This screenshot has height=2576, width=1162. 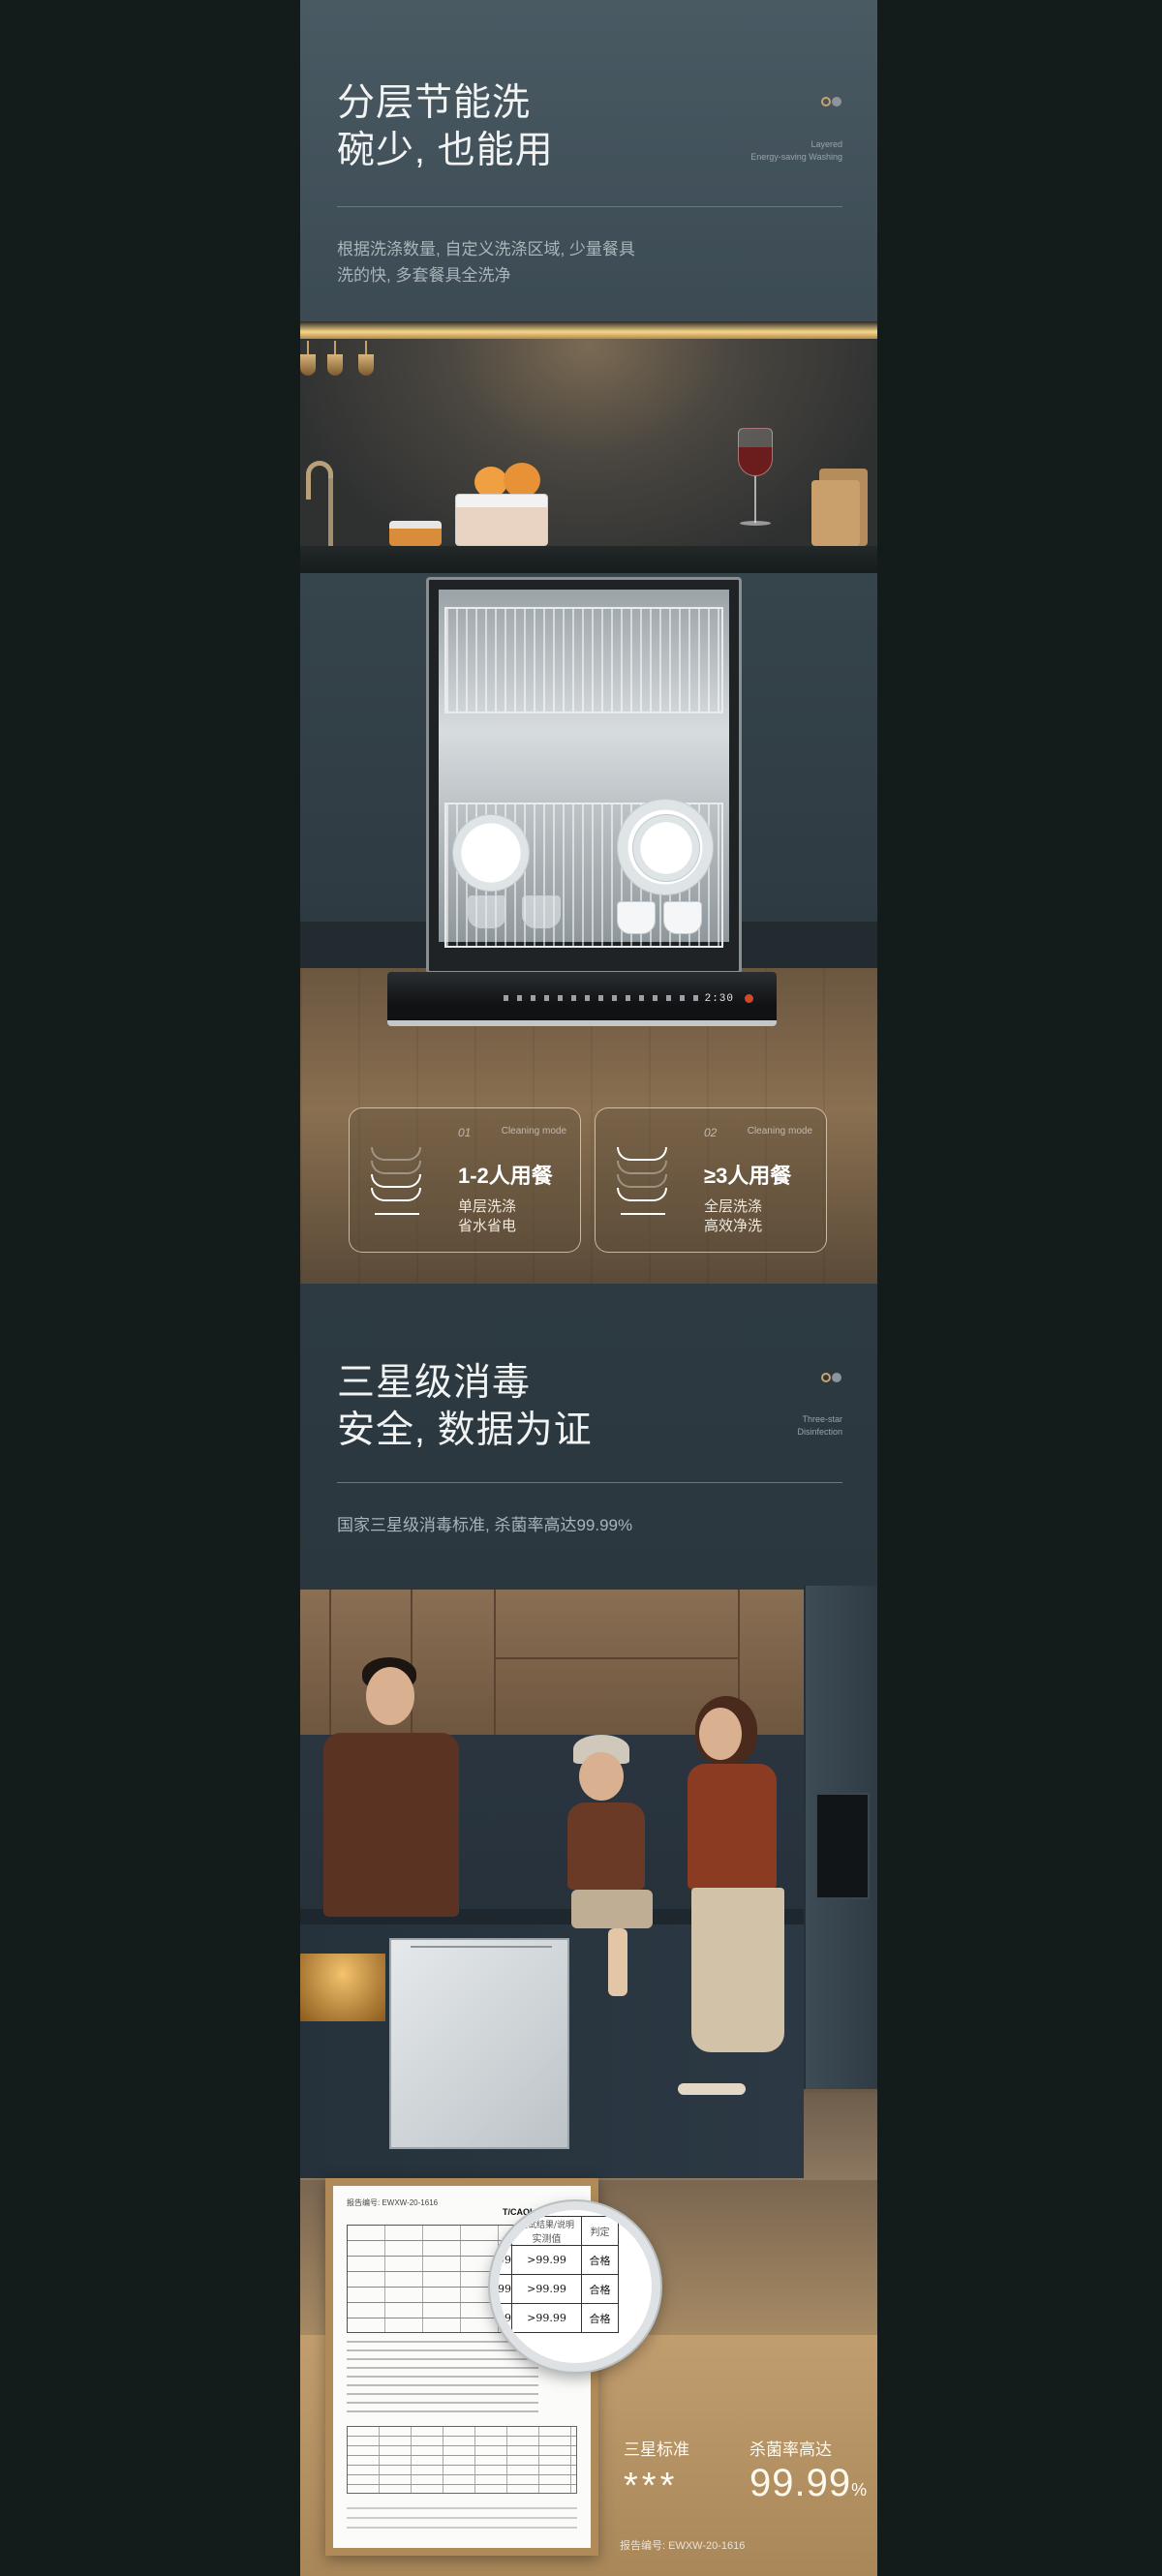 What do you see at coordinates (462, 2521) in the screenshot?
I see `report-footer` at bounding box center [462, 2521].